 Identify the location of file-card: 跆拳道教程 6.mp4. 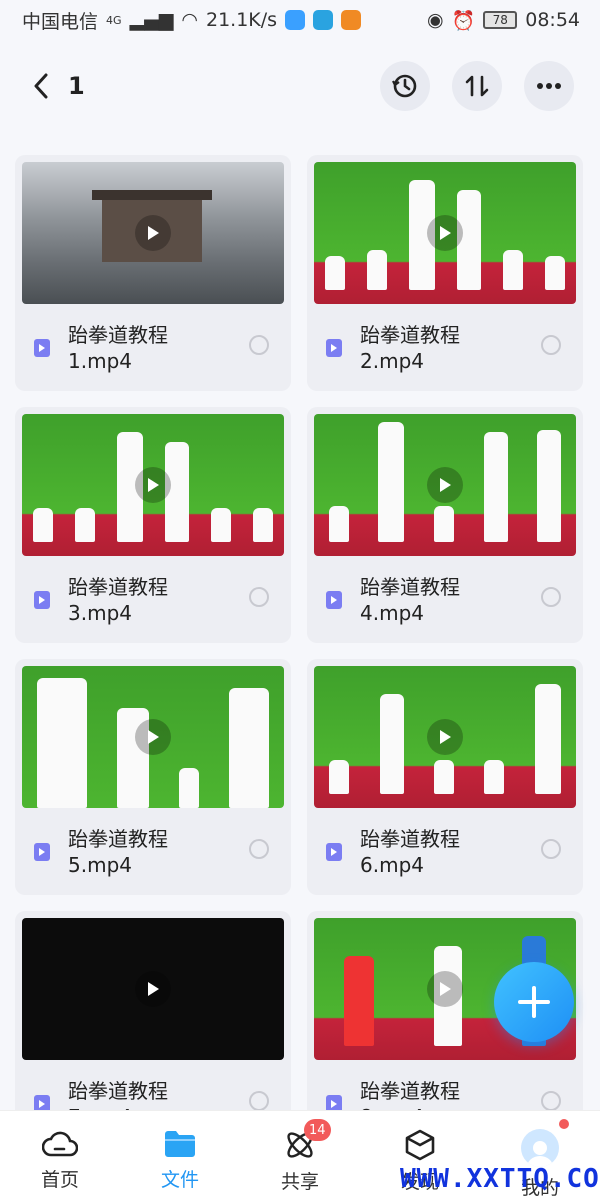
(445, 777).